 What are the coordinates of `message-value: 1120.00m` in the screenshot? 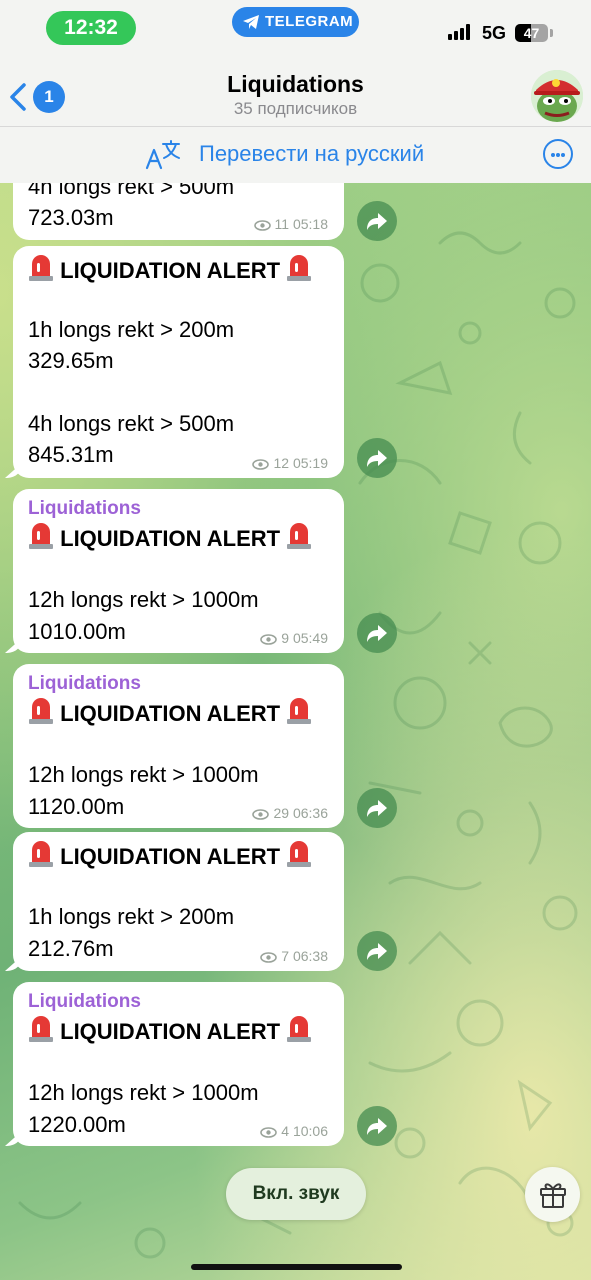 It's located at (76, 806).